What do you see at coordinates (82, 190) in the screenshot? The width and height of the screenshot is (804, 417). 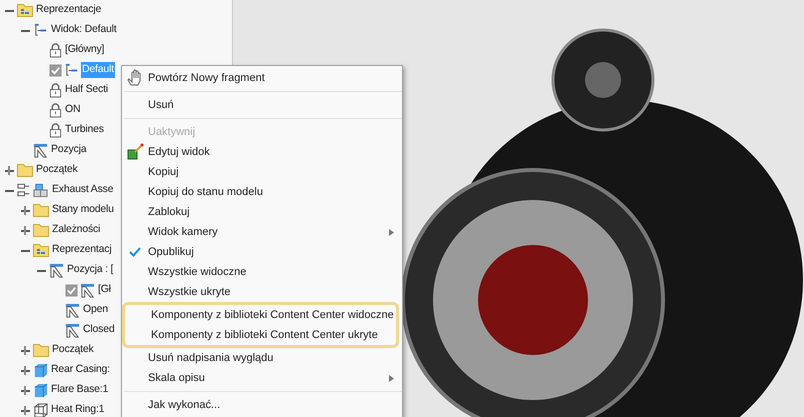 I see `tree-item: Exhaust Asse` at bounding box center [82, 190].